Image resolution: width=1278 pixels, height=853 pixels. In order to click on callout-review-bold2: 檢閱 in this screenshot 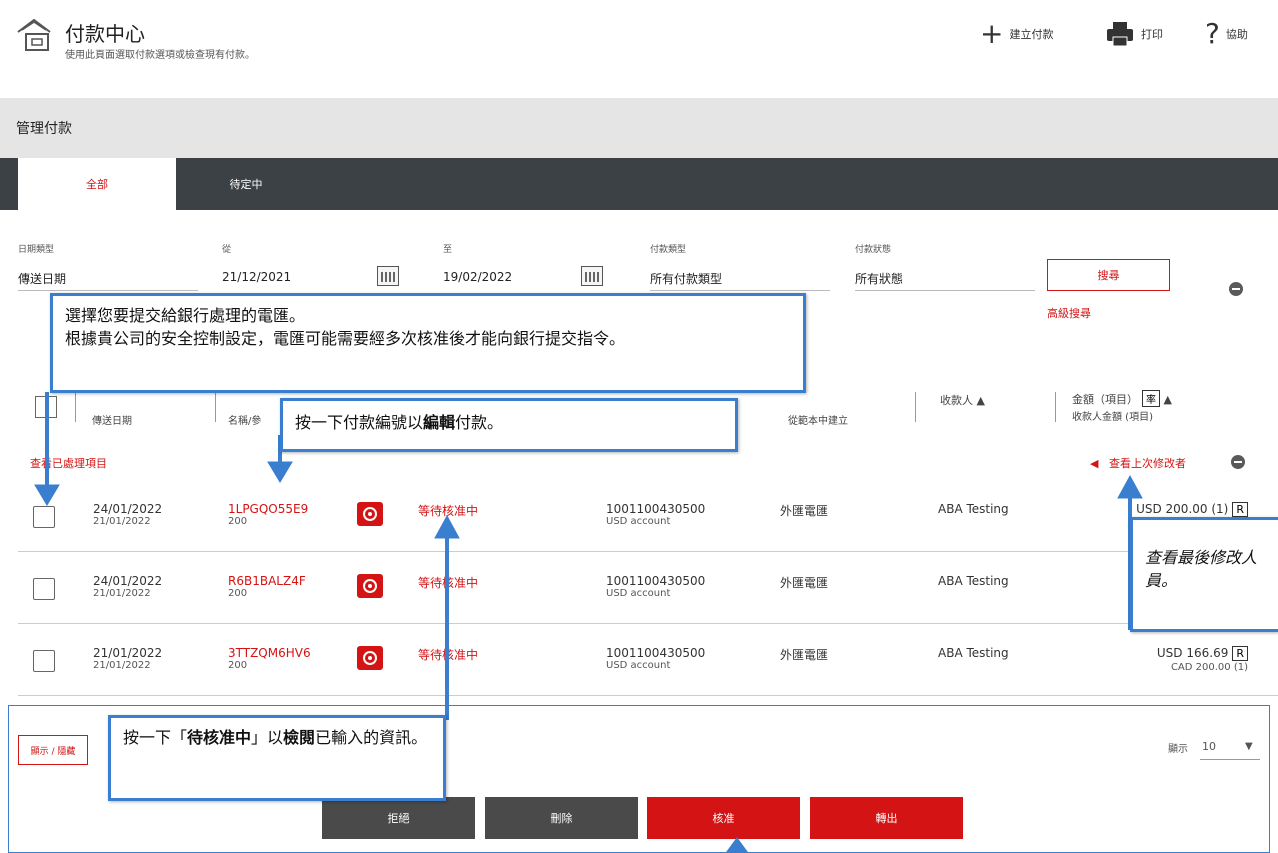, I will do `click(299, 737)`.